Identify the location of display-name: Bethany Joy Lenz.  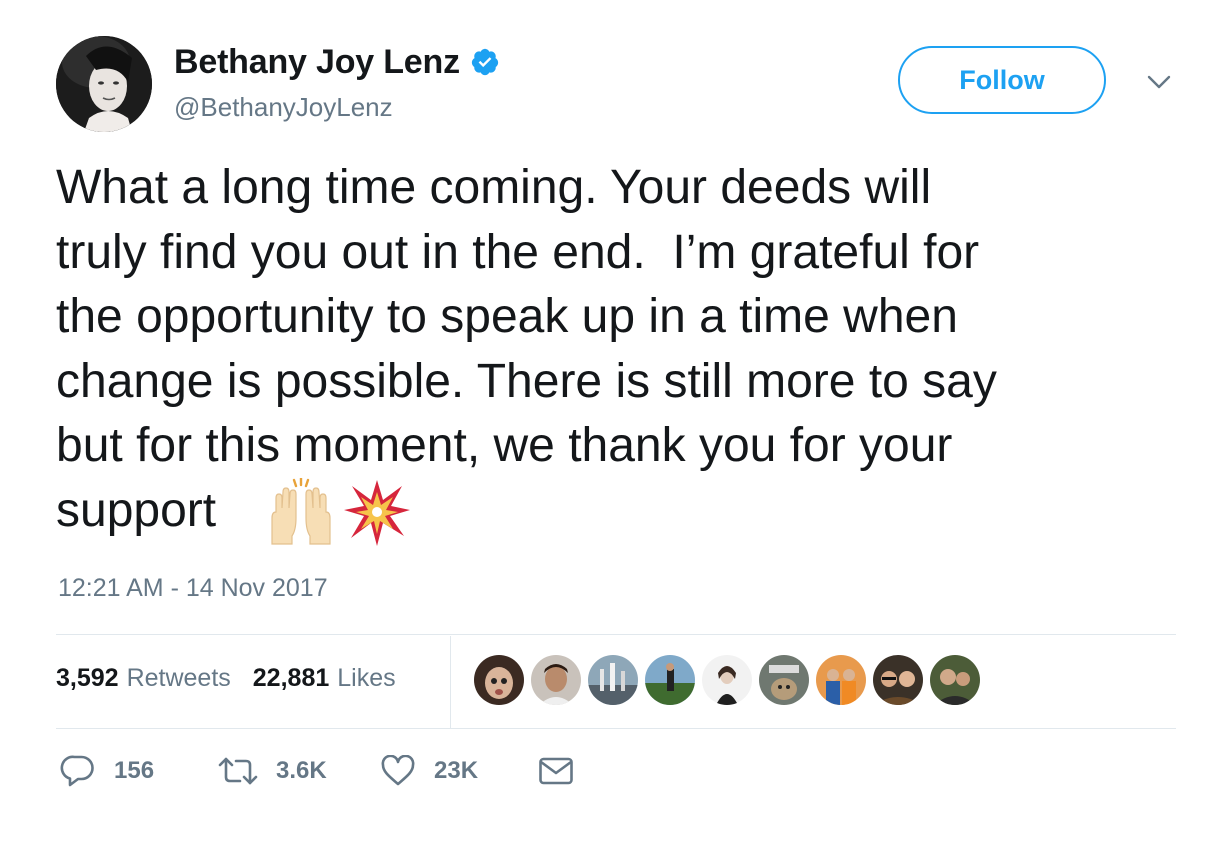
(317, 62).